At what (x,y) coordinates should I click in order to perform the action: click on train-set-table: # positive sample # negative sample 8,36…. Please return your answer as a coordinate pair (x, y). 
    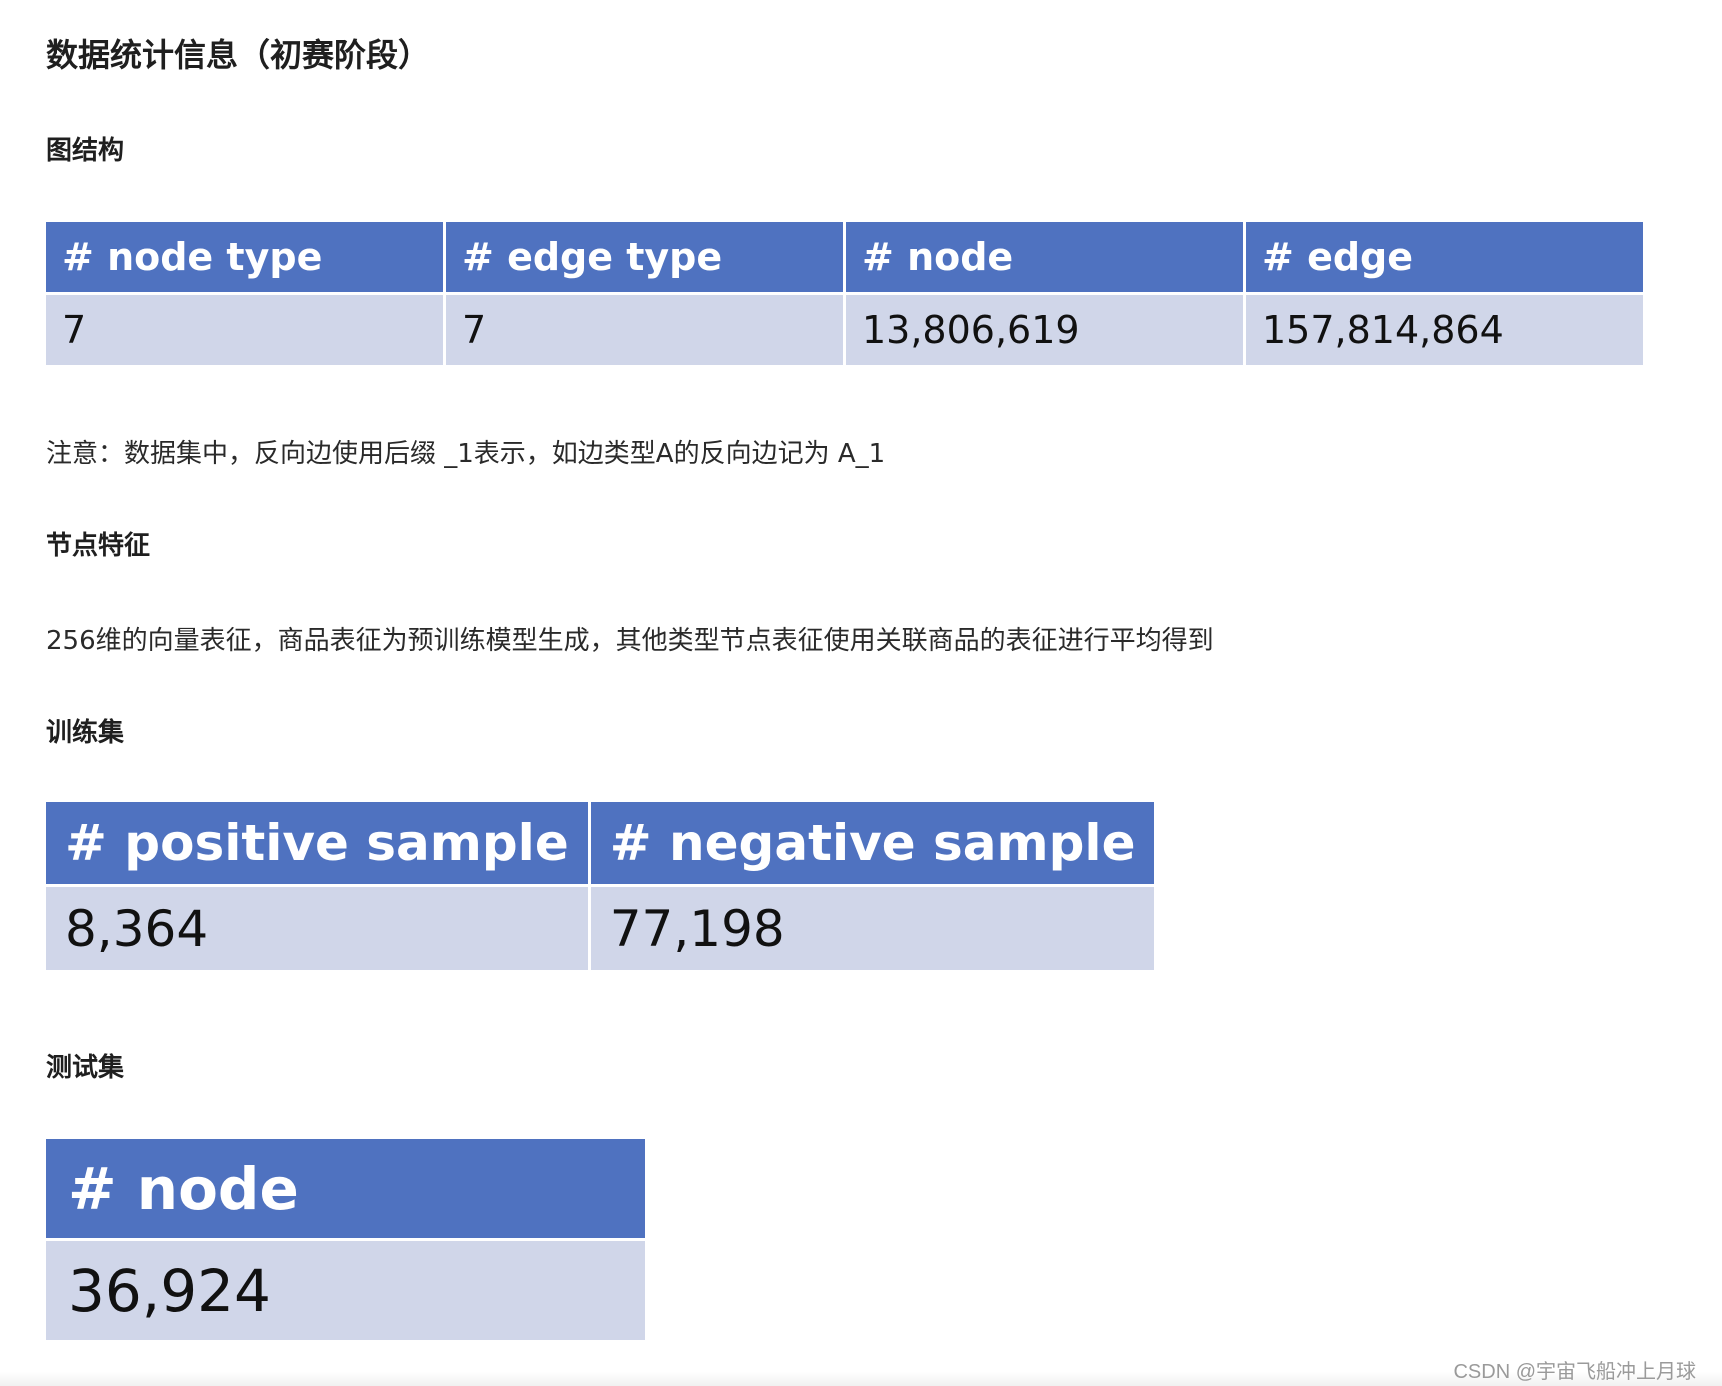
    Looking at the image, I should click on (600, 886).